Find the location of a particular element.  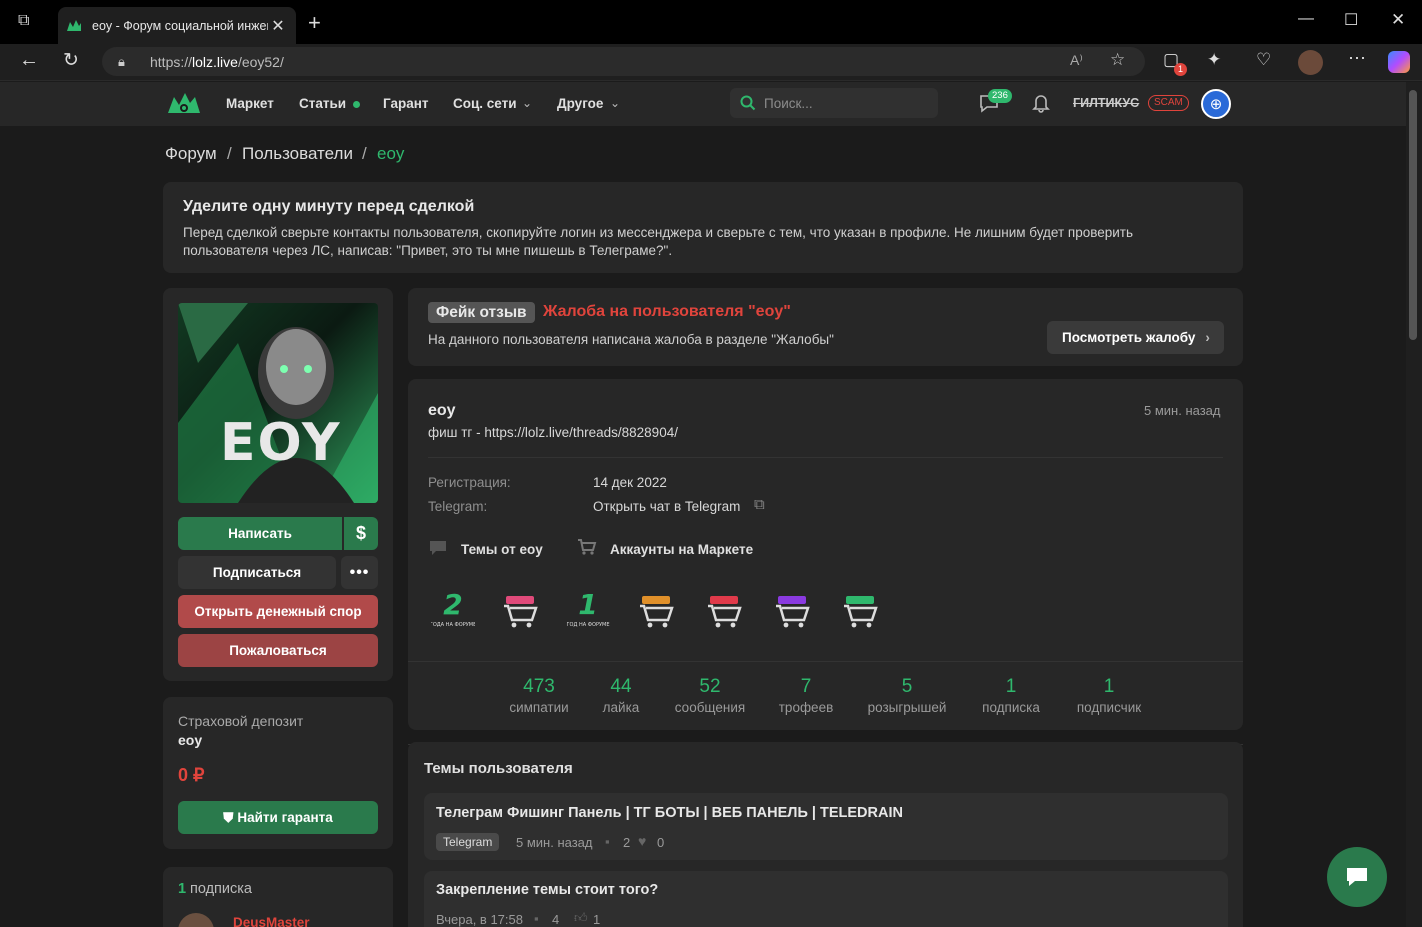

cart-purple-trophy-icon is located at coordinates (792, 610).